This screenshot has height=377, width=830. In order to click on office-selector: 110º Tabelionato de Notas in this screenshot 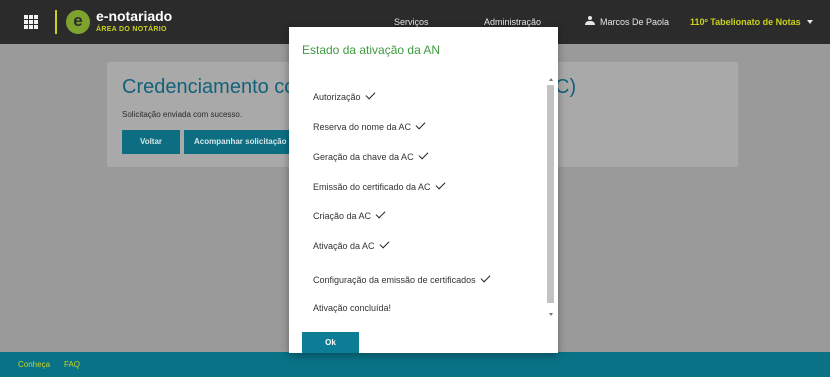, I will do `click(751, 22)`.